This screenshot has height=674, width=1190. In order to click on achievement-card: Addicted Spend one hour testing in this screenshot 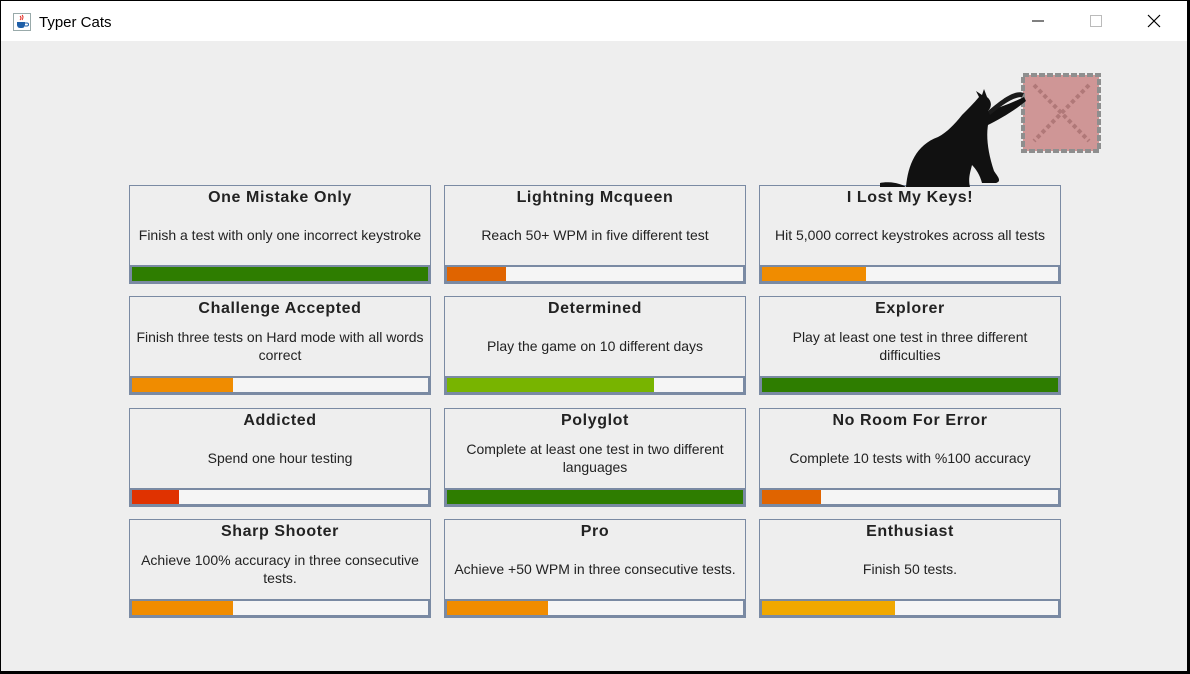, I will do `click(280, 457)`.